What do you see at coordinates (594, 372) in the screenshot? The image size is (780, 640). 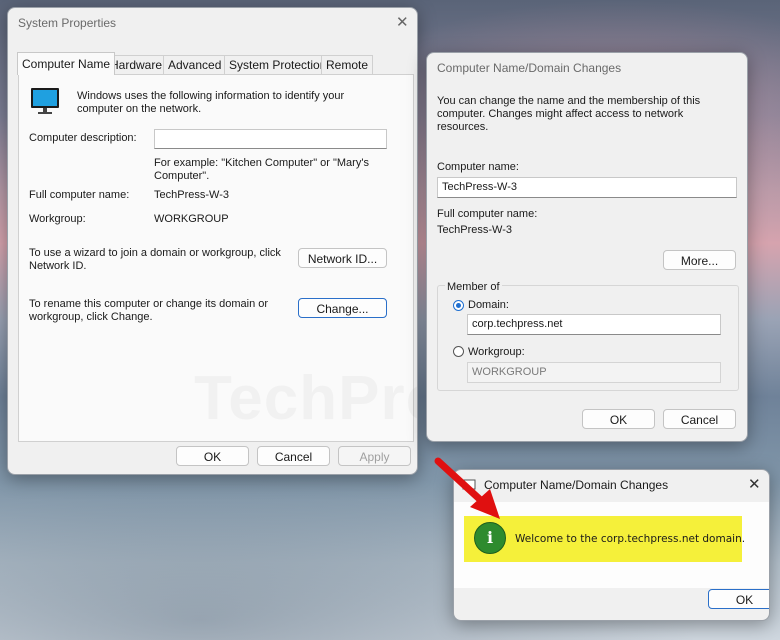 I see `workgroup-input: WORKGROUP` at bounding box center [594, 372].